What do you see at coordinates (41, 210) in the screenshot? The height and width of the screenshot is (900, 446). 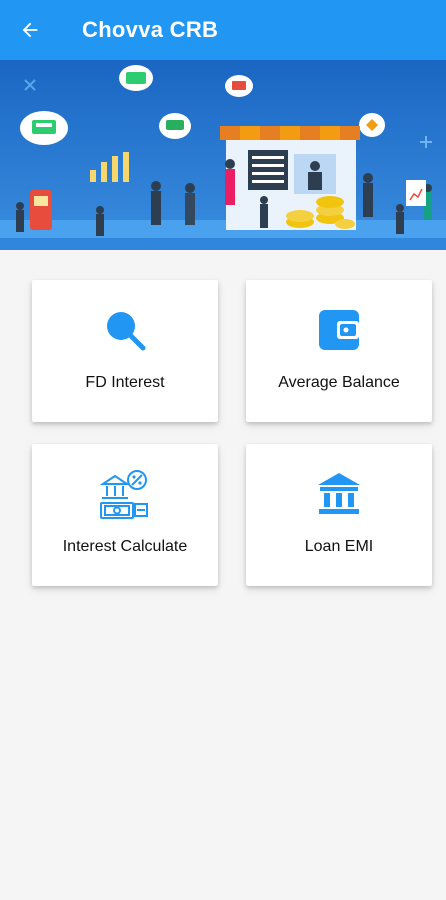 I see `atm-machine` at bounding box center [41, 210].